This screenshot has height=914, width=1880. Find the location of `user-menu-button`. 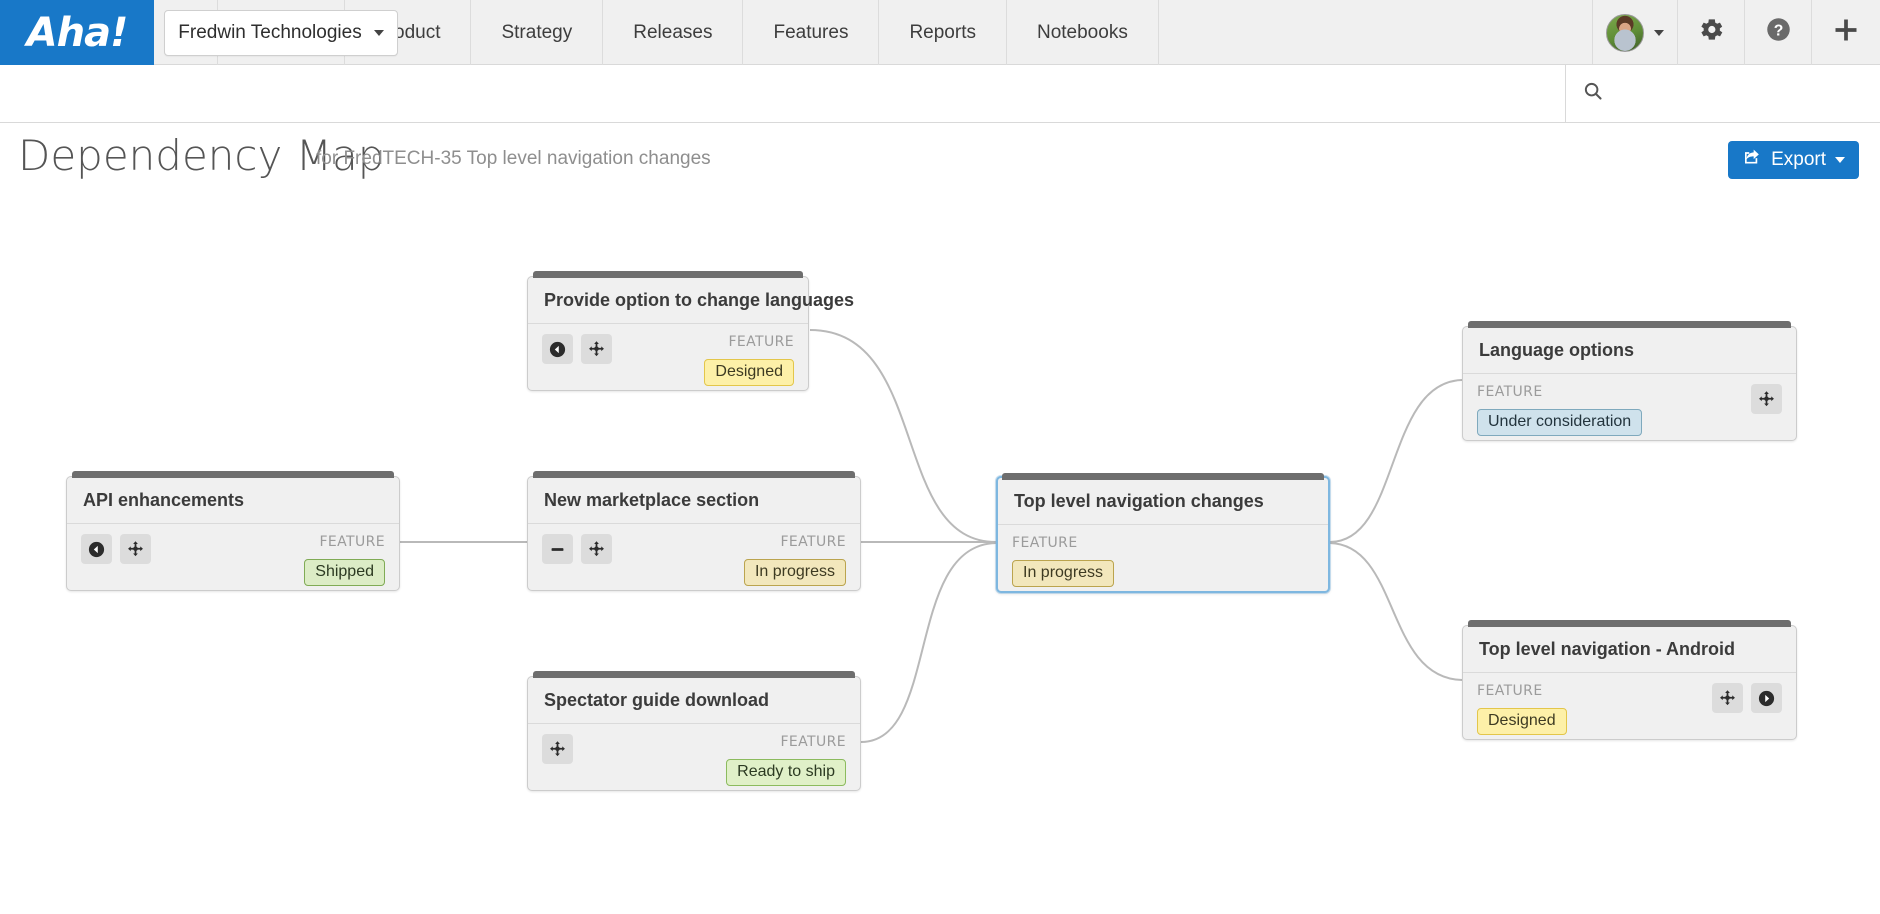

user-menu-button is located at coordinates (1635, 32).